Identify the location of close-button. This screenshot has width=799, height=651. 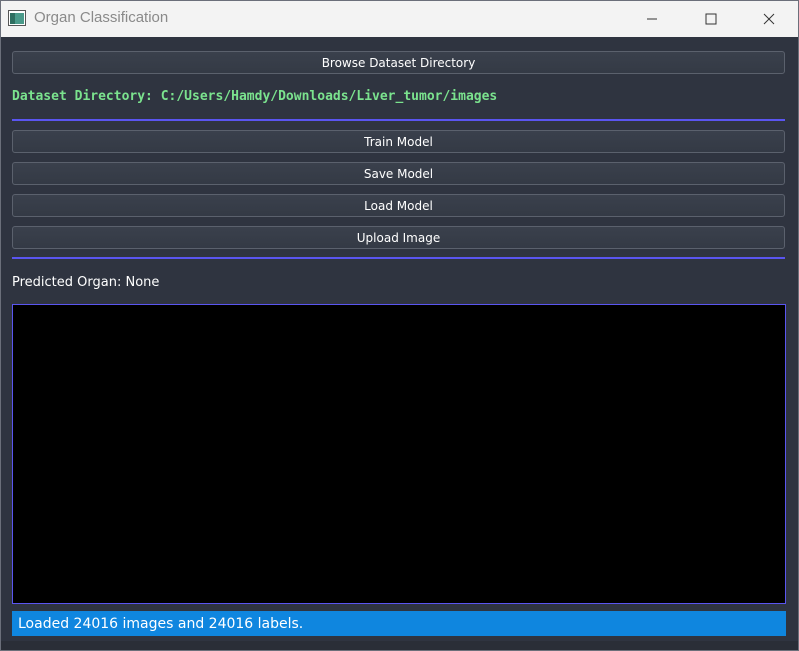
(769, 19).